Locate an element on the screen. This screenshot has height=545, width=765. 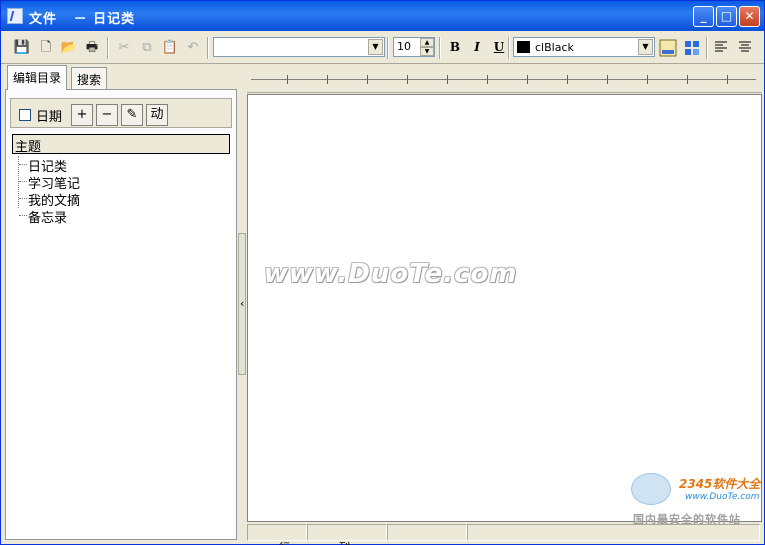
font-color-value: clBlack is located at coordinates (554, 47).